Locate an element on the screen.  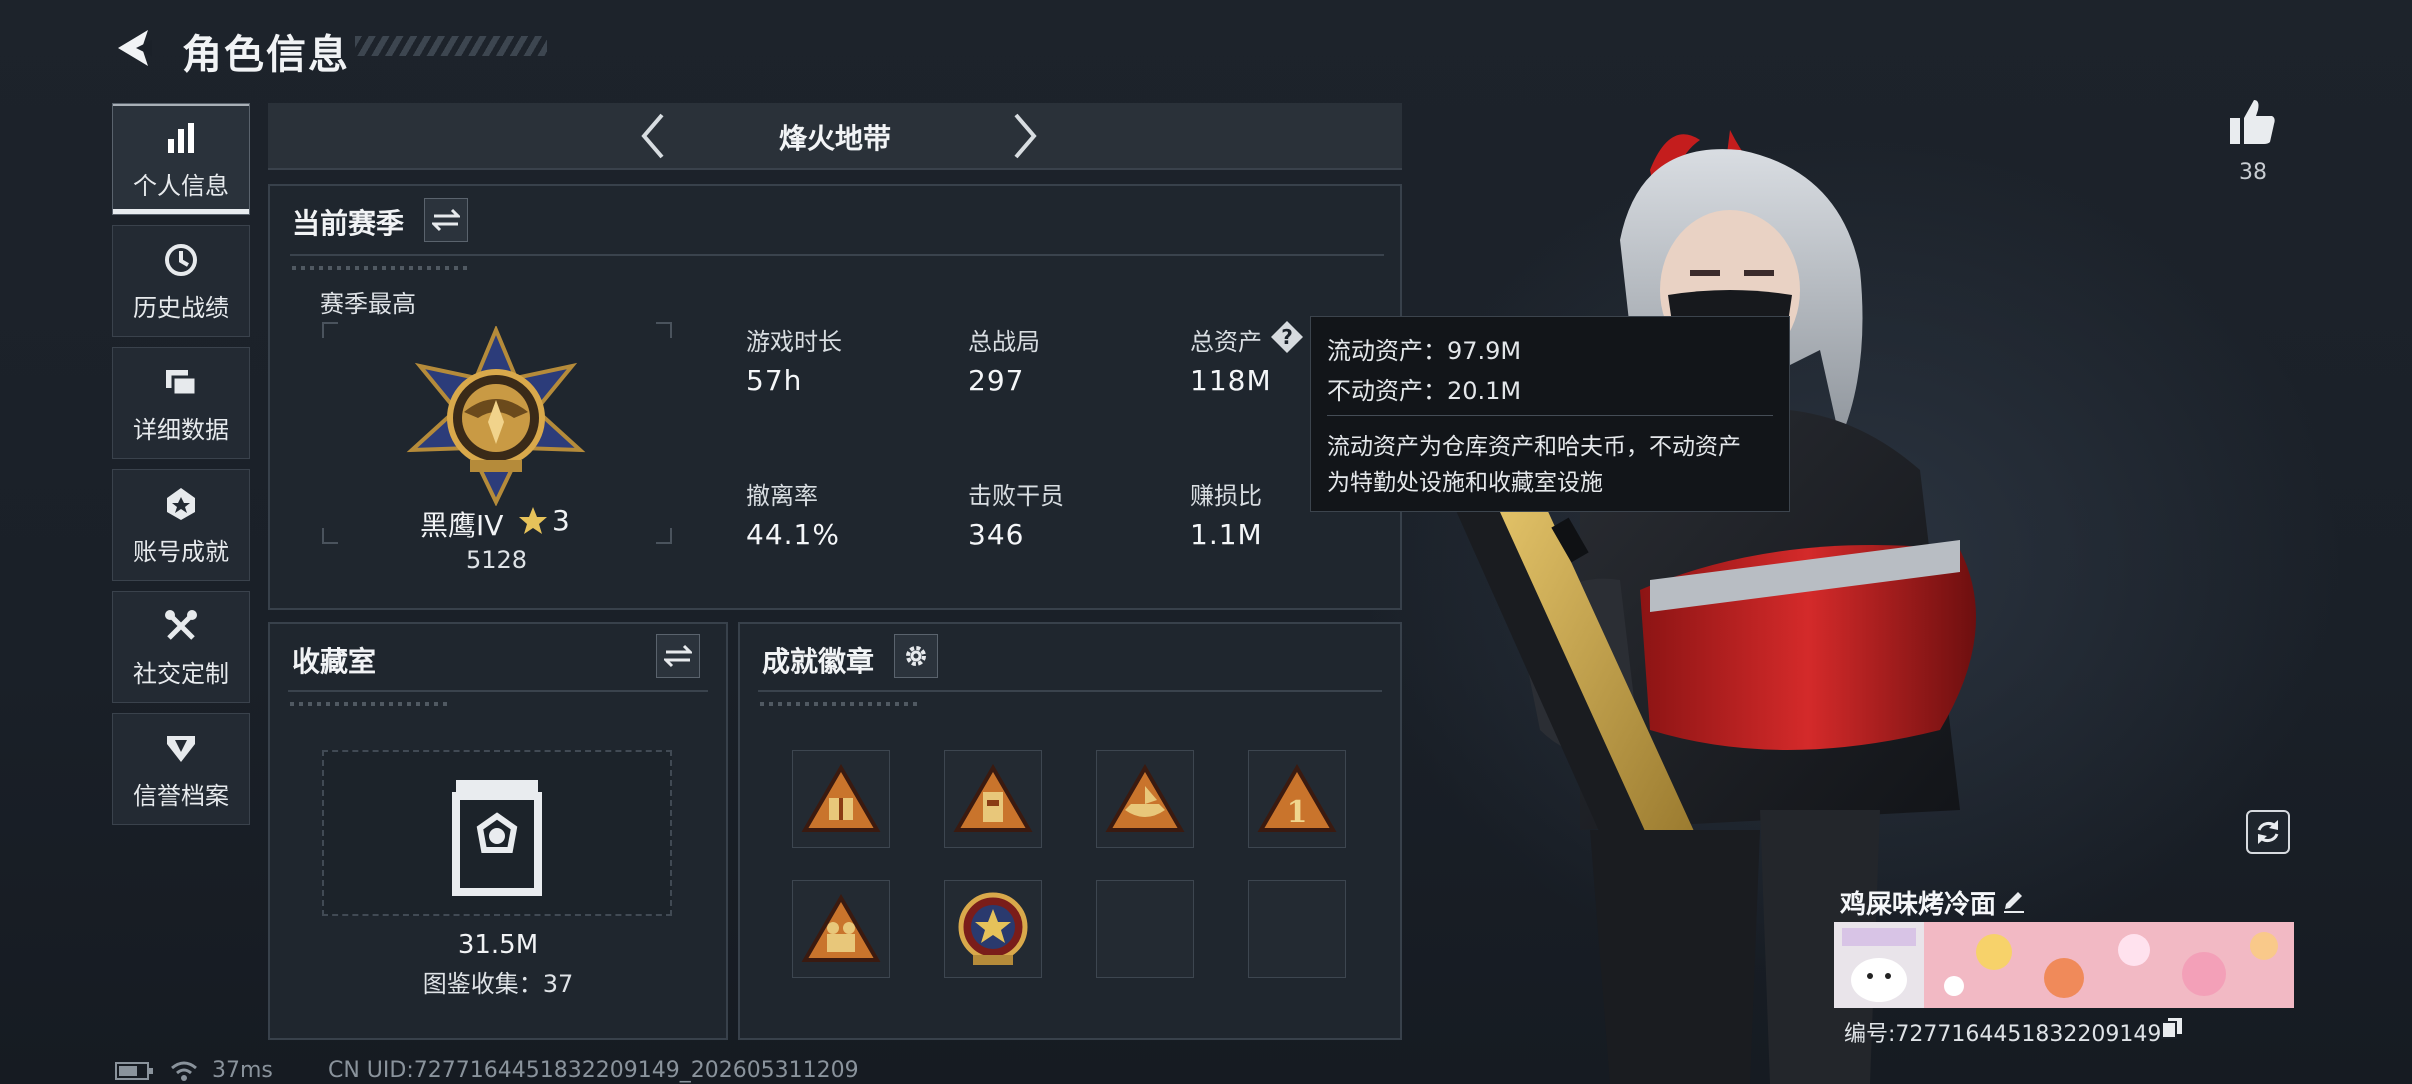
name-card-banner is located at coordinates (2064, 965).